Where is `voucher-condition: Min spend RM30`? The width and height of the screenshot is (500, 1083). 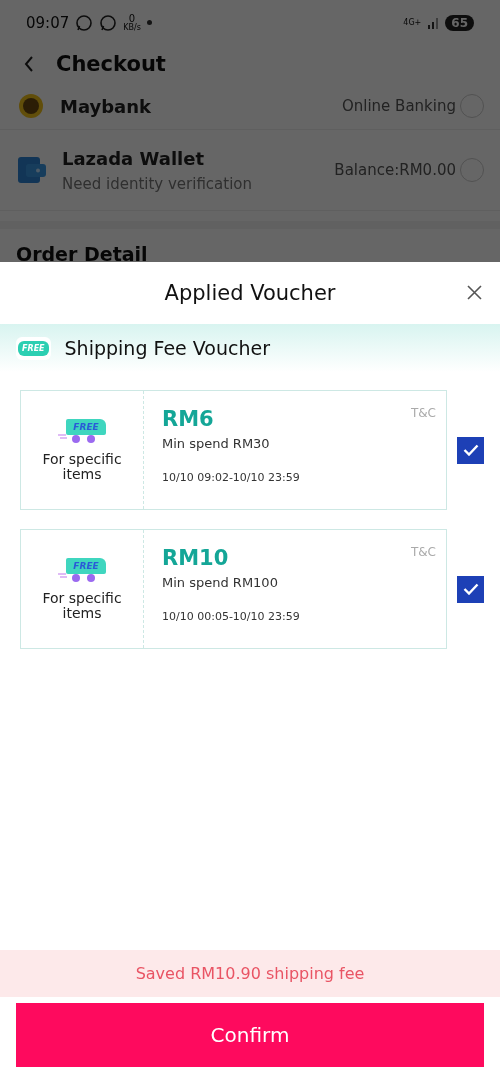 voucher-condition: Min spend RM30 is located at coordinates (216, 443).